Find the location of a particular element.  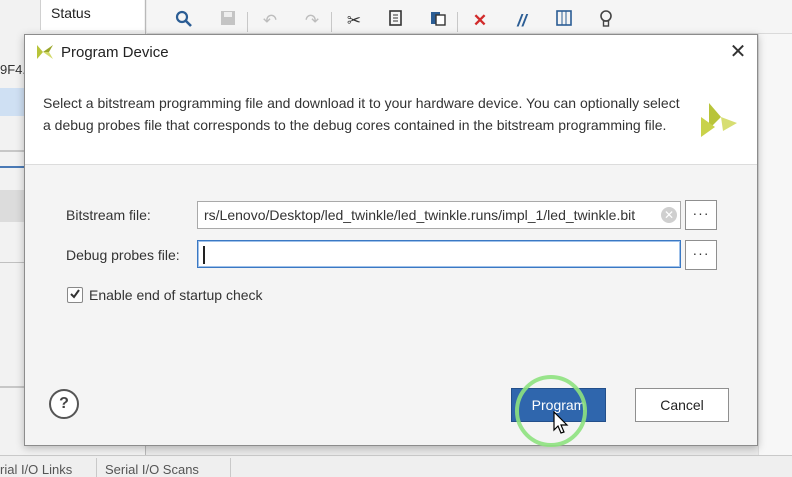

cancel-button: Cancel is located at coordinates (682, 405).